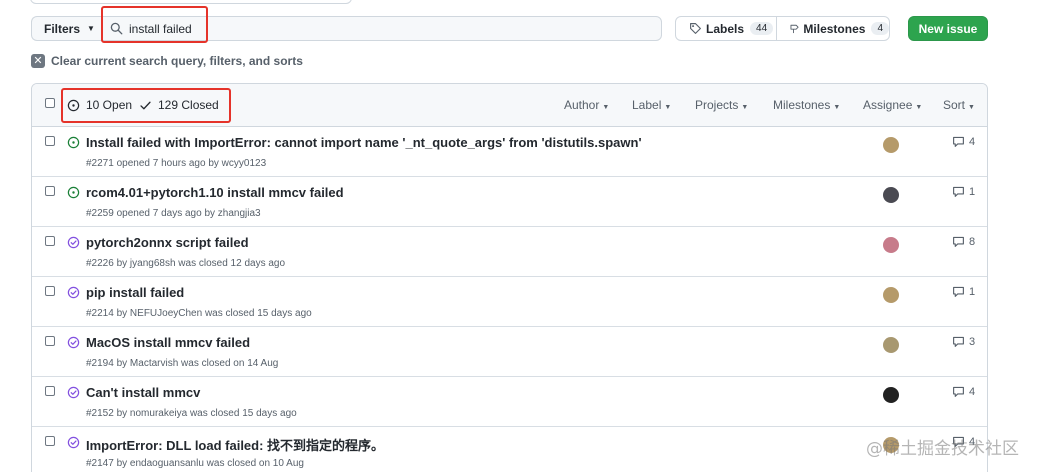  I want to click on select-all-checkbox, so click(50, 103).